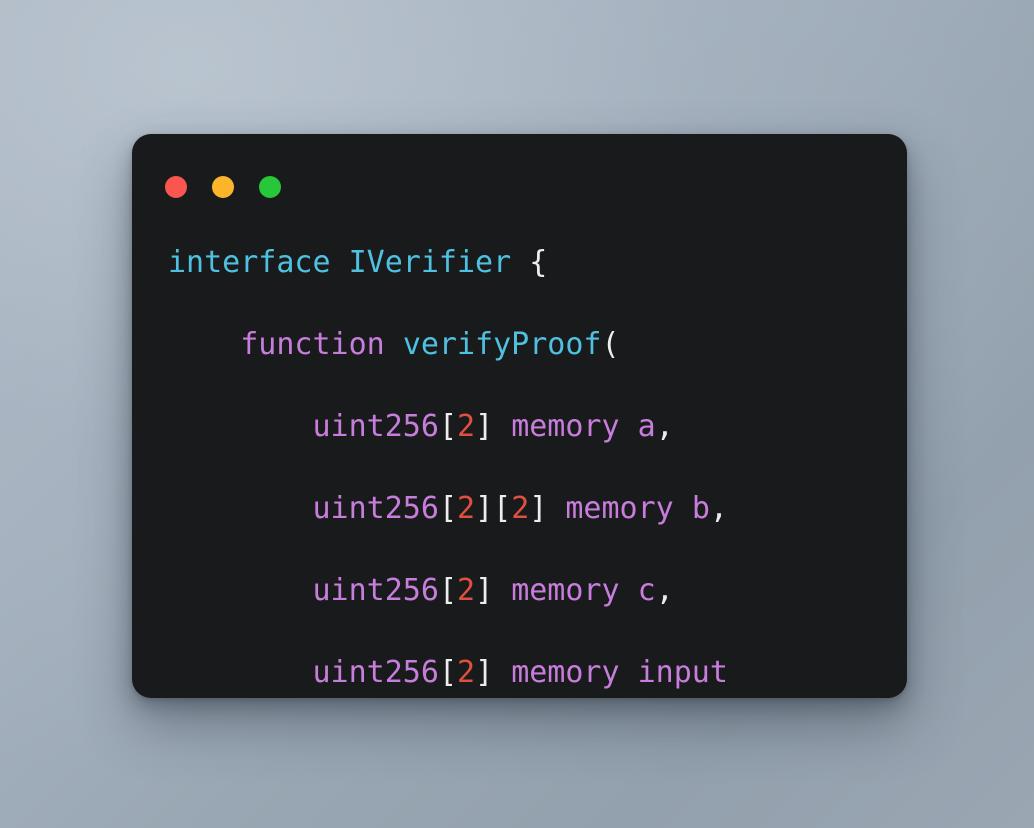  I want to click on code-line: uint256[2] memory c,, so click(530, 590).